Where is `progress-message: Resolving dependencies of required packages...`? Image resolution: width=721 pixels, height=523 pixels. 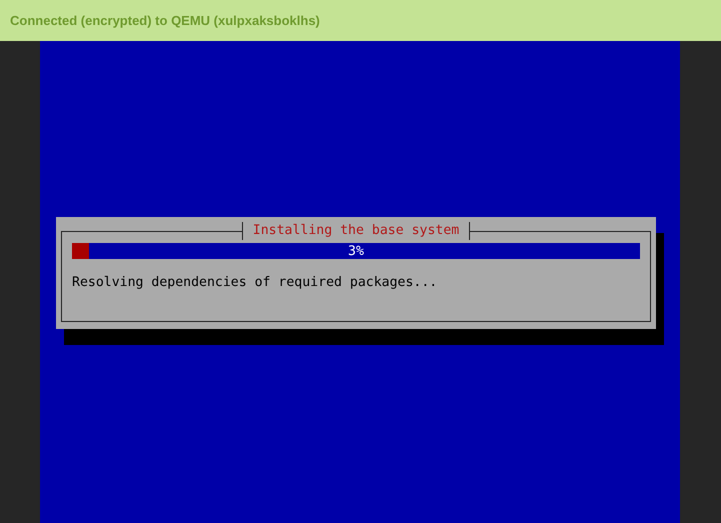
progress-message: Resolving dependencies of required packages... is located at coordinates (255, 282).